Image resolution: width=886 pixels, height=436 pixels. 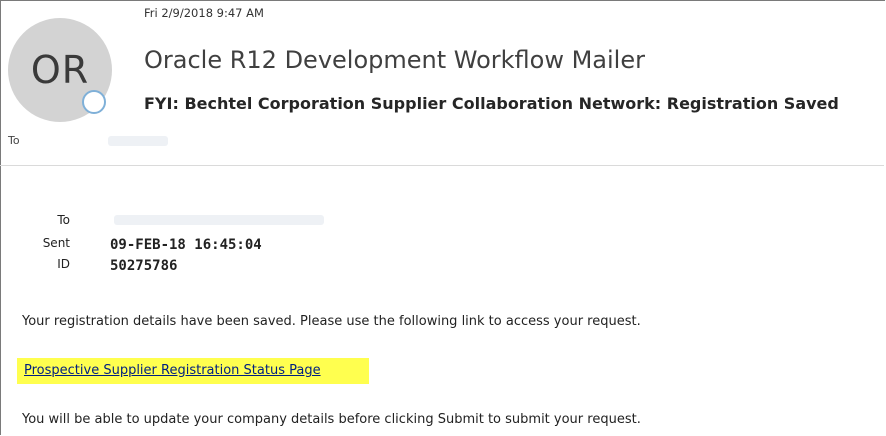 What do you see at coordinates (186, 245) in the screenshot?
I see `detail-sent-value: 09-FEB-18 16:45:04` at bounding box center [186, 245].